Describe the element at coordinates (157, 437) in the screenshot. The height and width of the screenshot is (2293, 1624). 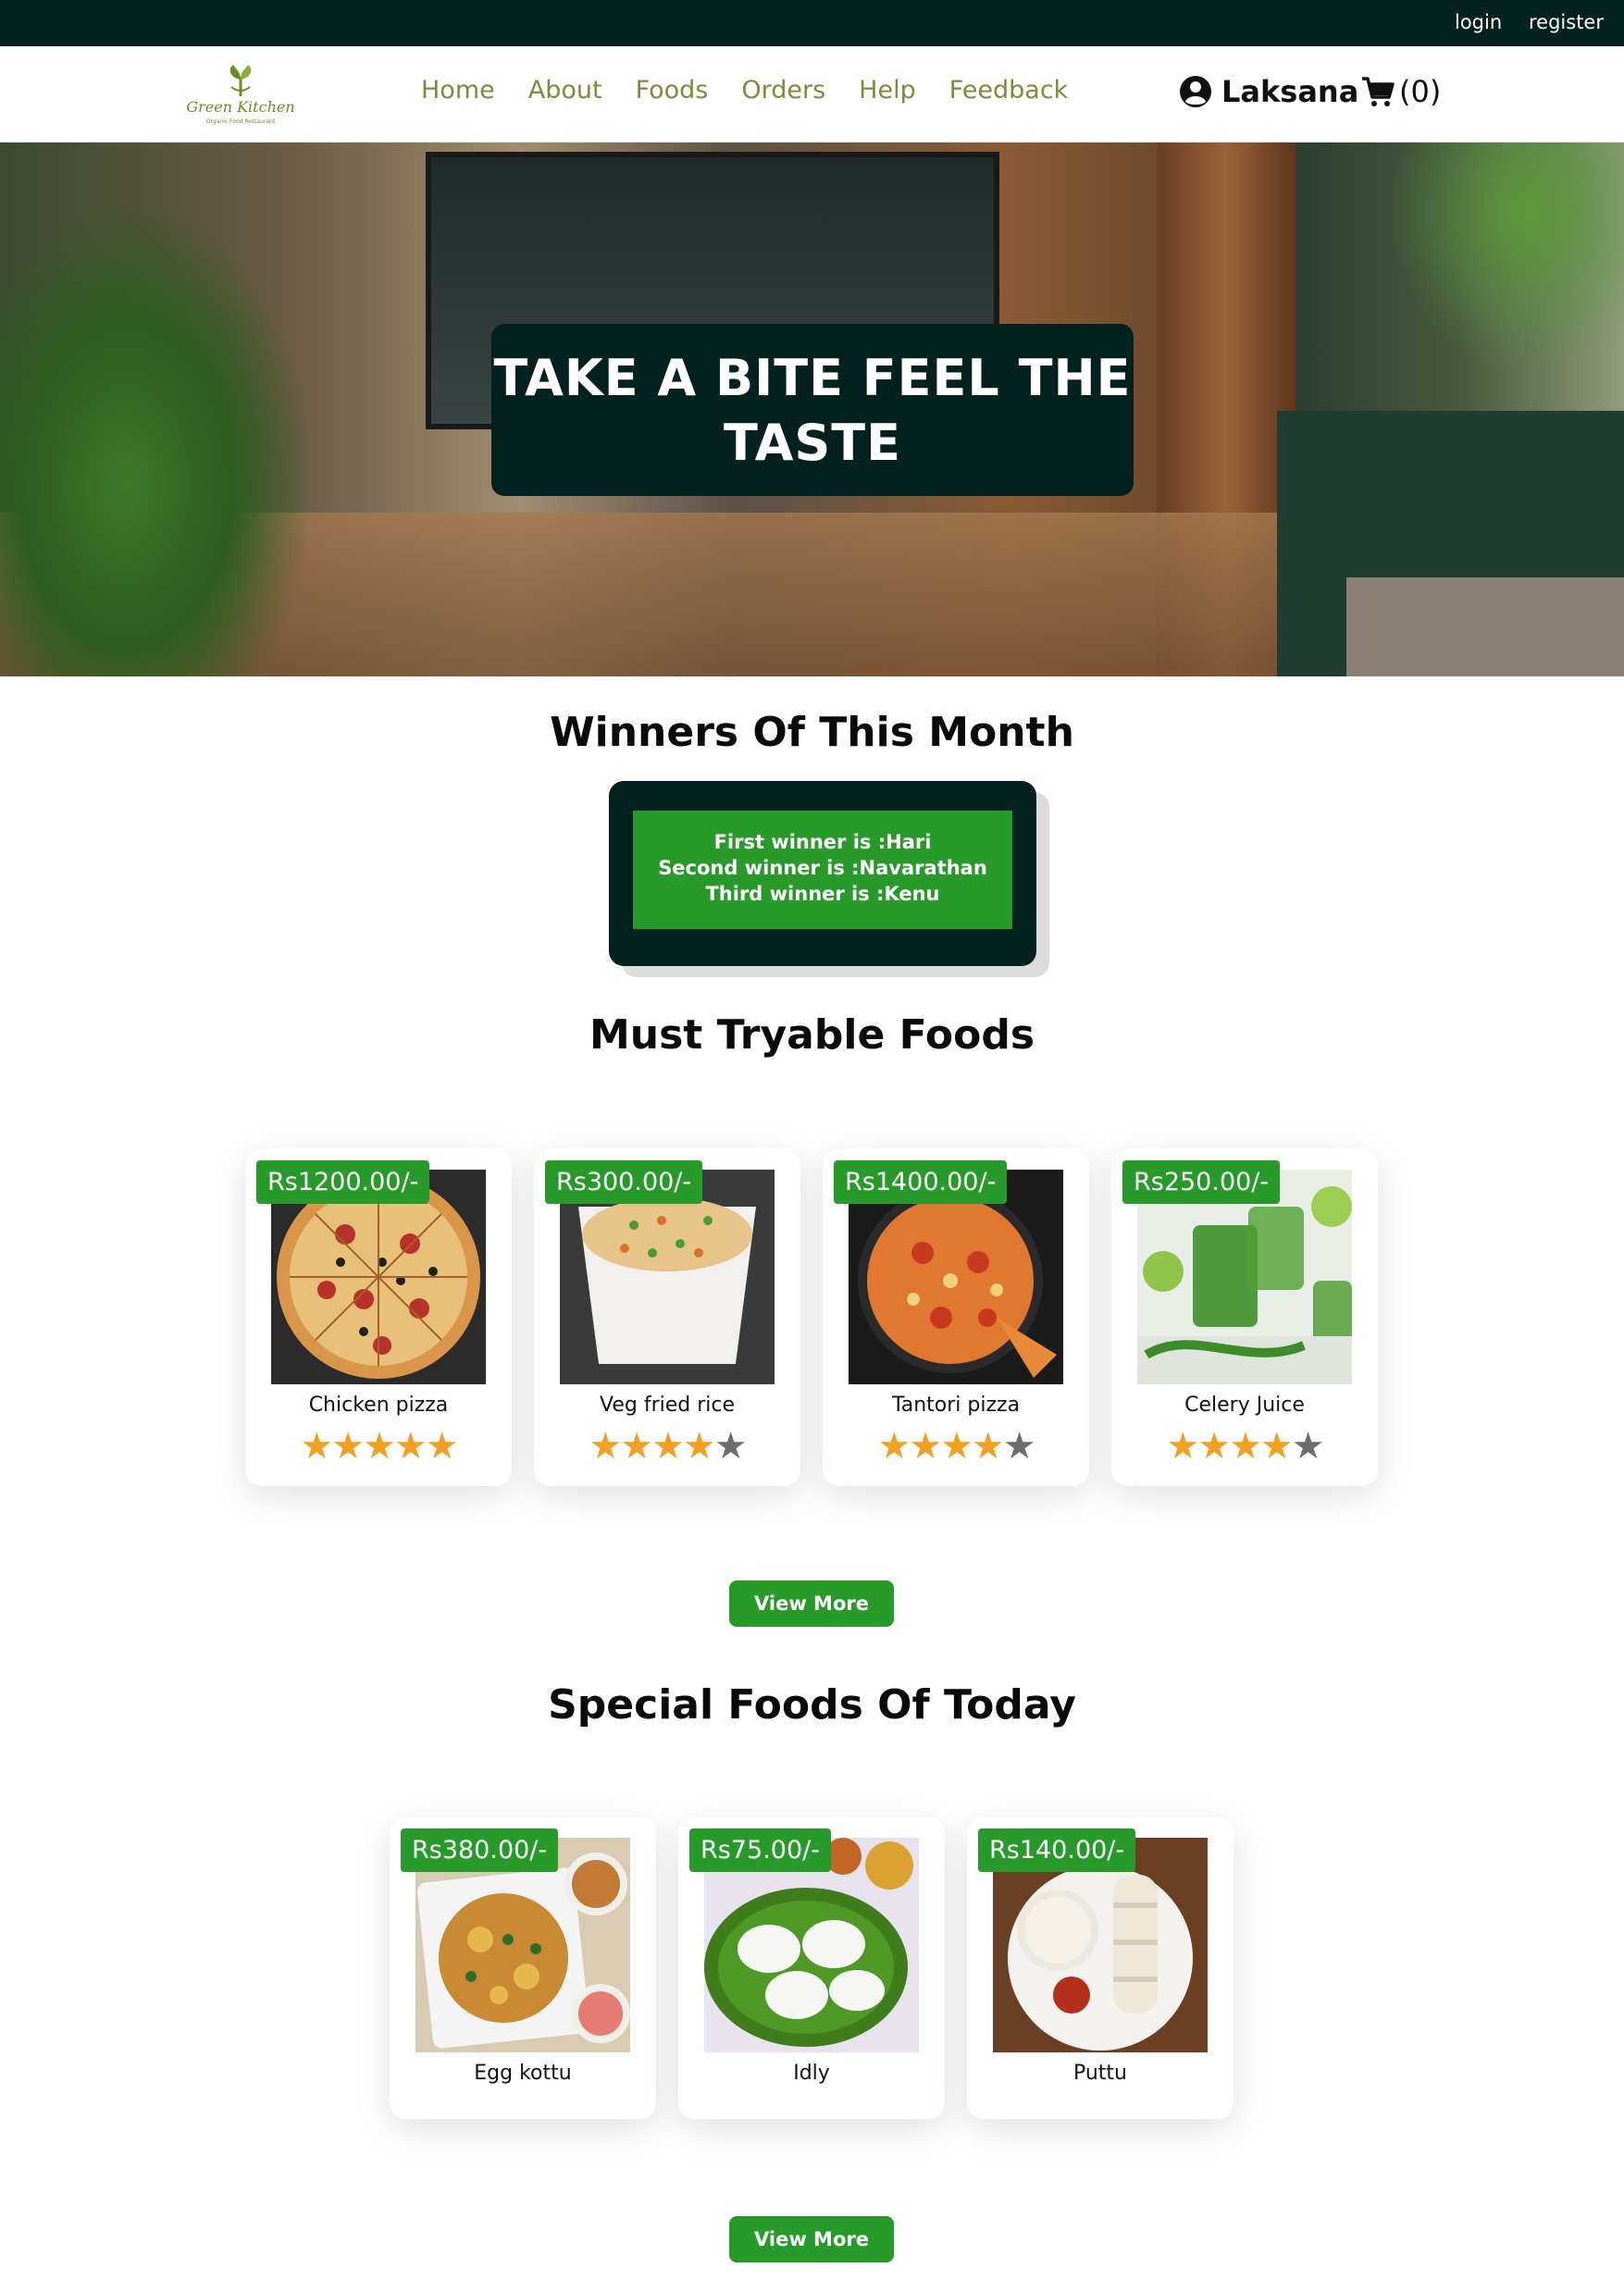
I see `hero-plant-left` at that location.